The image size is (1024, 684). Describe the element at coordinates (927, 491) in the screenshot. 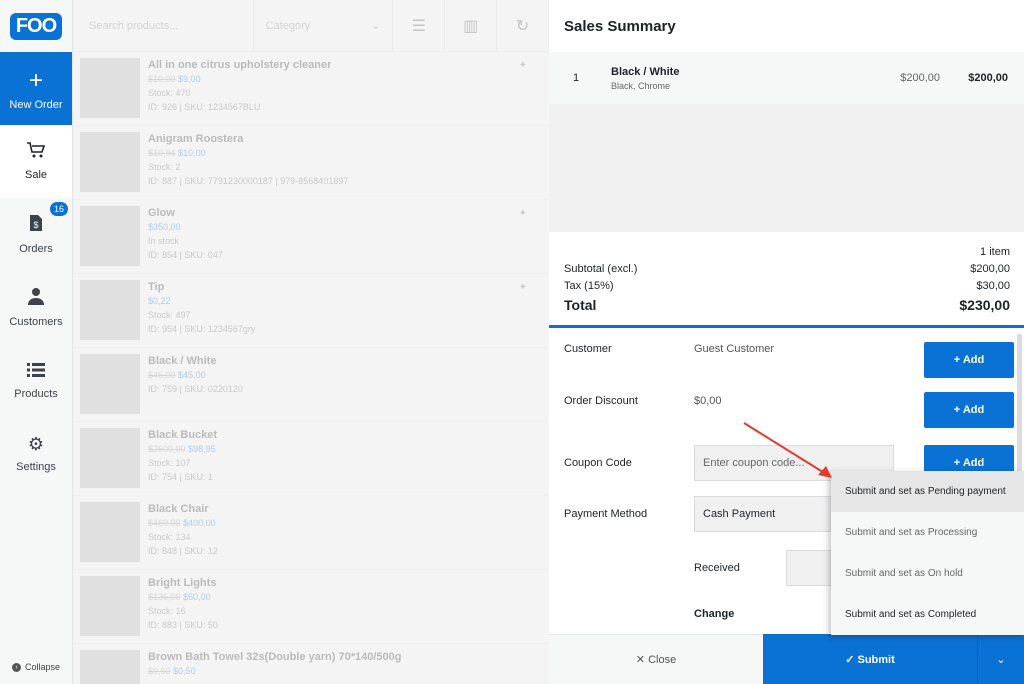

I see `menu-item-pending: Submit and set as Pending payment` at that location.